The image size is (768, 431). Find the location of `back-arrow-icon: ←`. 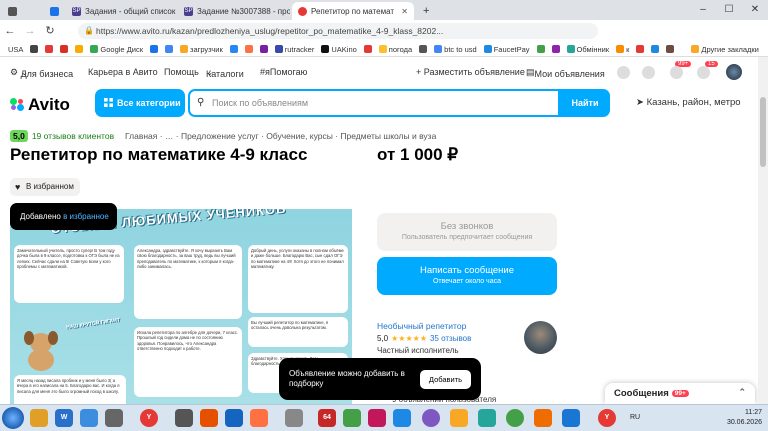

back-arrow-icon: ← is located at coordinates (10, 31).